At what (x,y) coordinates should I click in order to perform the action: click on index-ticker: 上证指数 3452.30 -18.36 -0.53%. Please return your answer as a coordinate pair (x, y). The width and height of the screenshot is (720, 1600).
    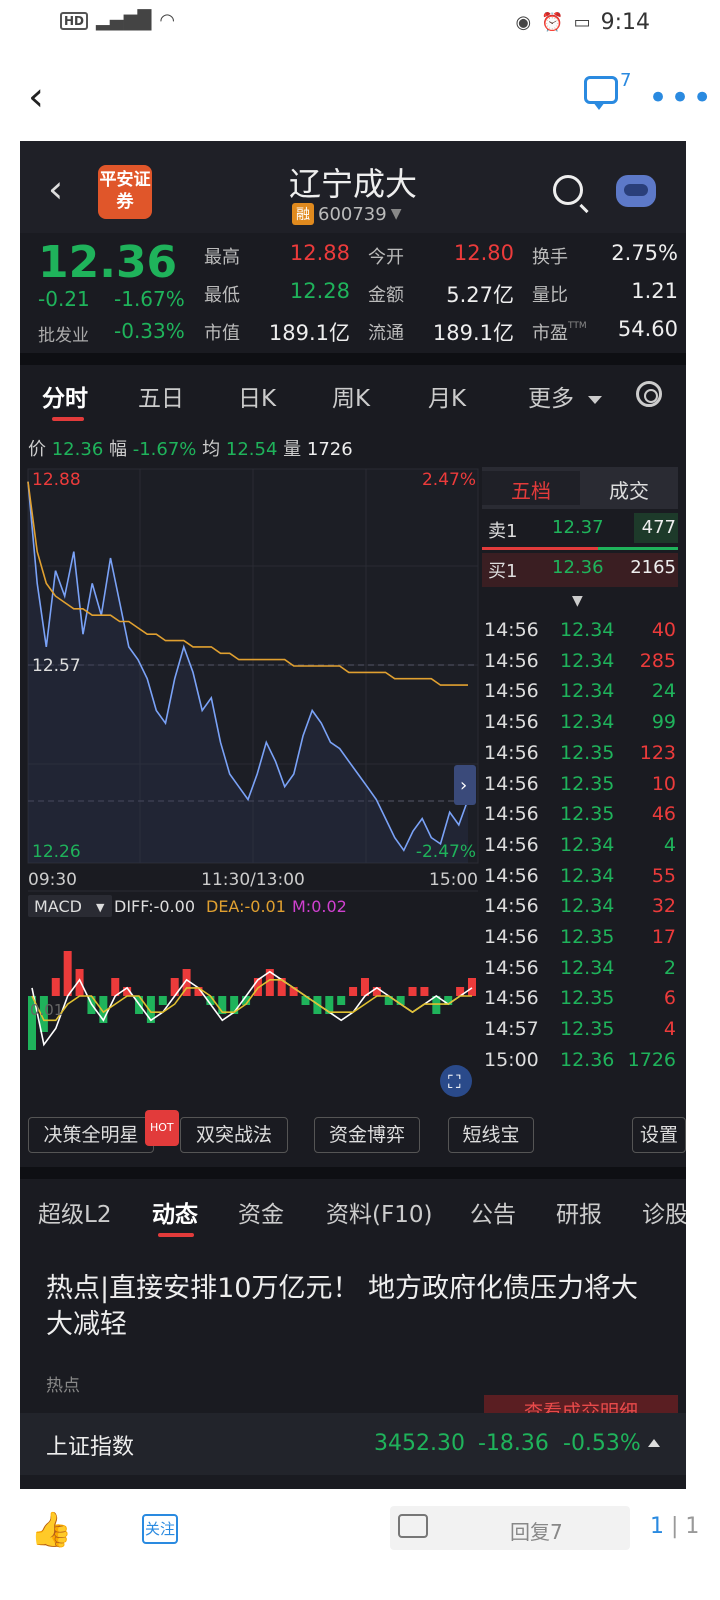
    Looking at the image, I should click on (353, 1444).